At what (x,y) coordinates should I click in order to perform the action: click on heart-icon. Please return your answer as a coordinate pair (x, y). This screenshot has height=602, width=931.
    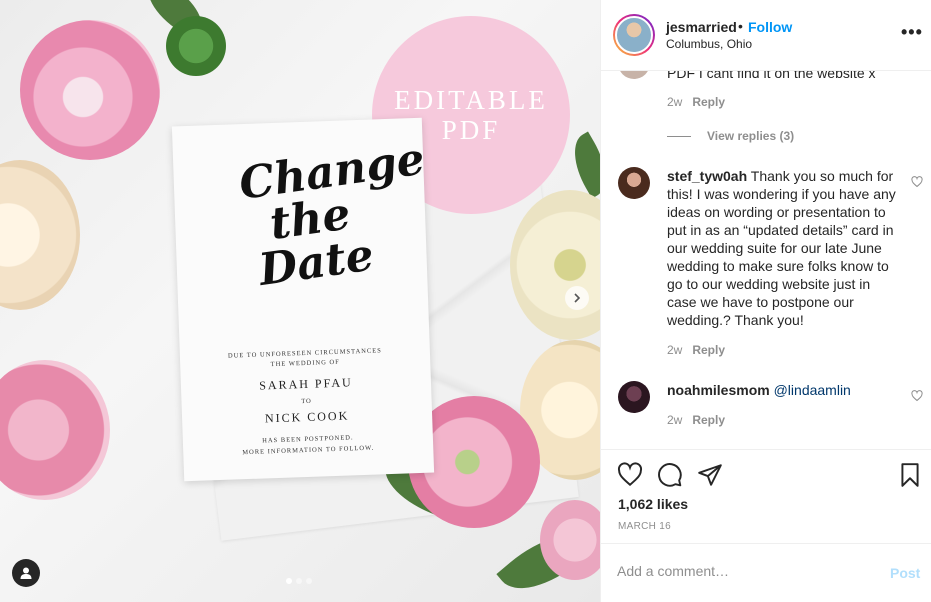
    Looking at the image, I should click on (630, 475).